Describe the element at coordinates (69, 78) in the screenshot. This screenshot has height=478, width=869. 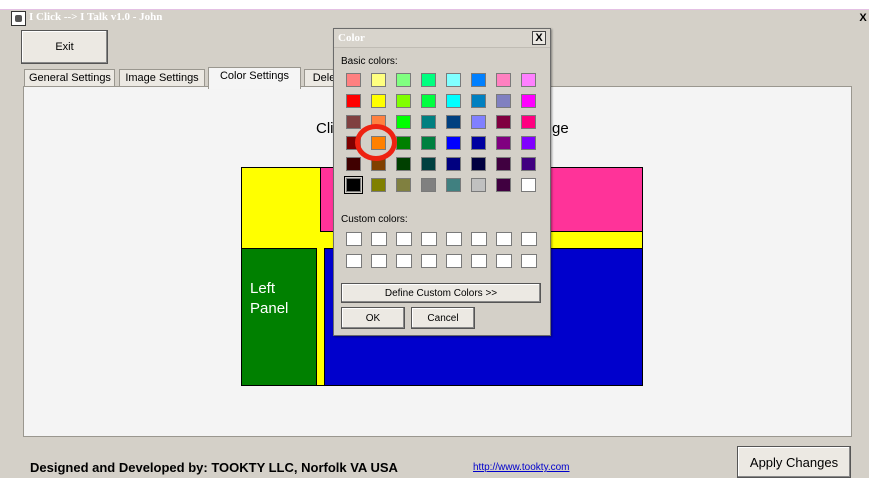
I see `tab-general-settings: General Settings` at that location.